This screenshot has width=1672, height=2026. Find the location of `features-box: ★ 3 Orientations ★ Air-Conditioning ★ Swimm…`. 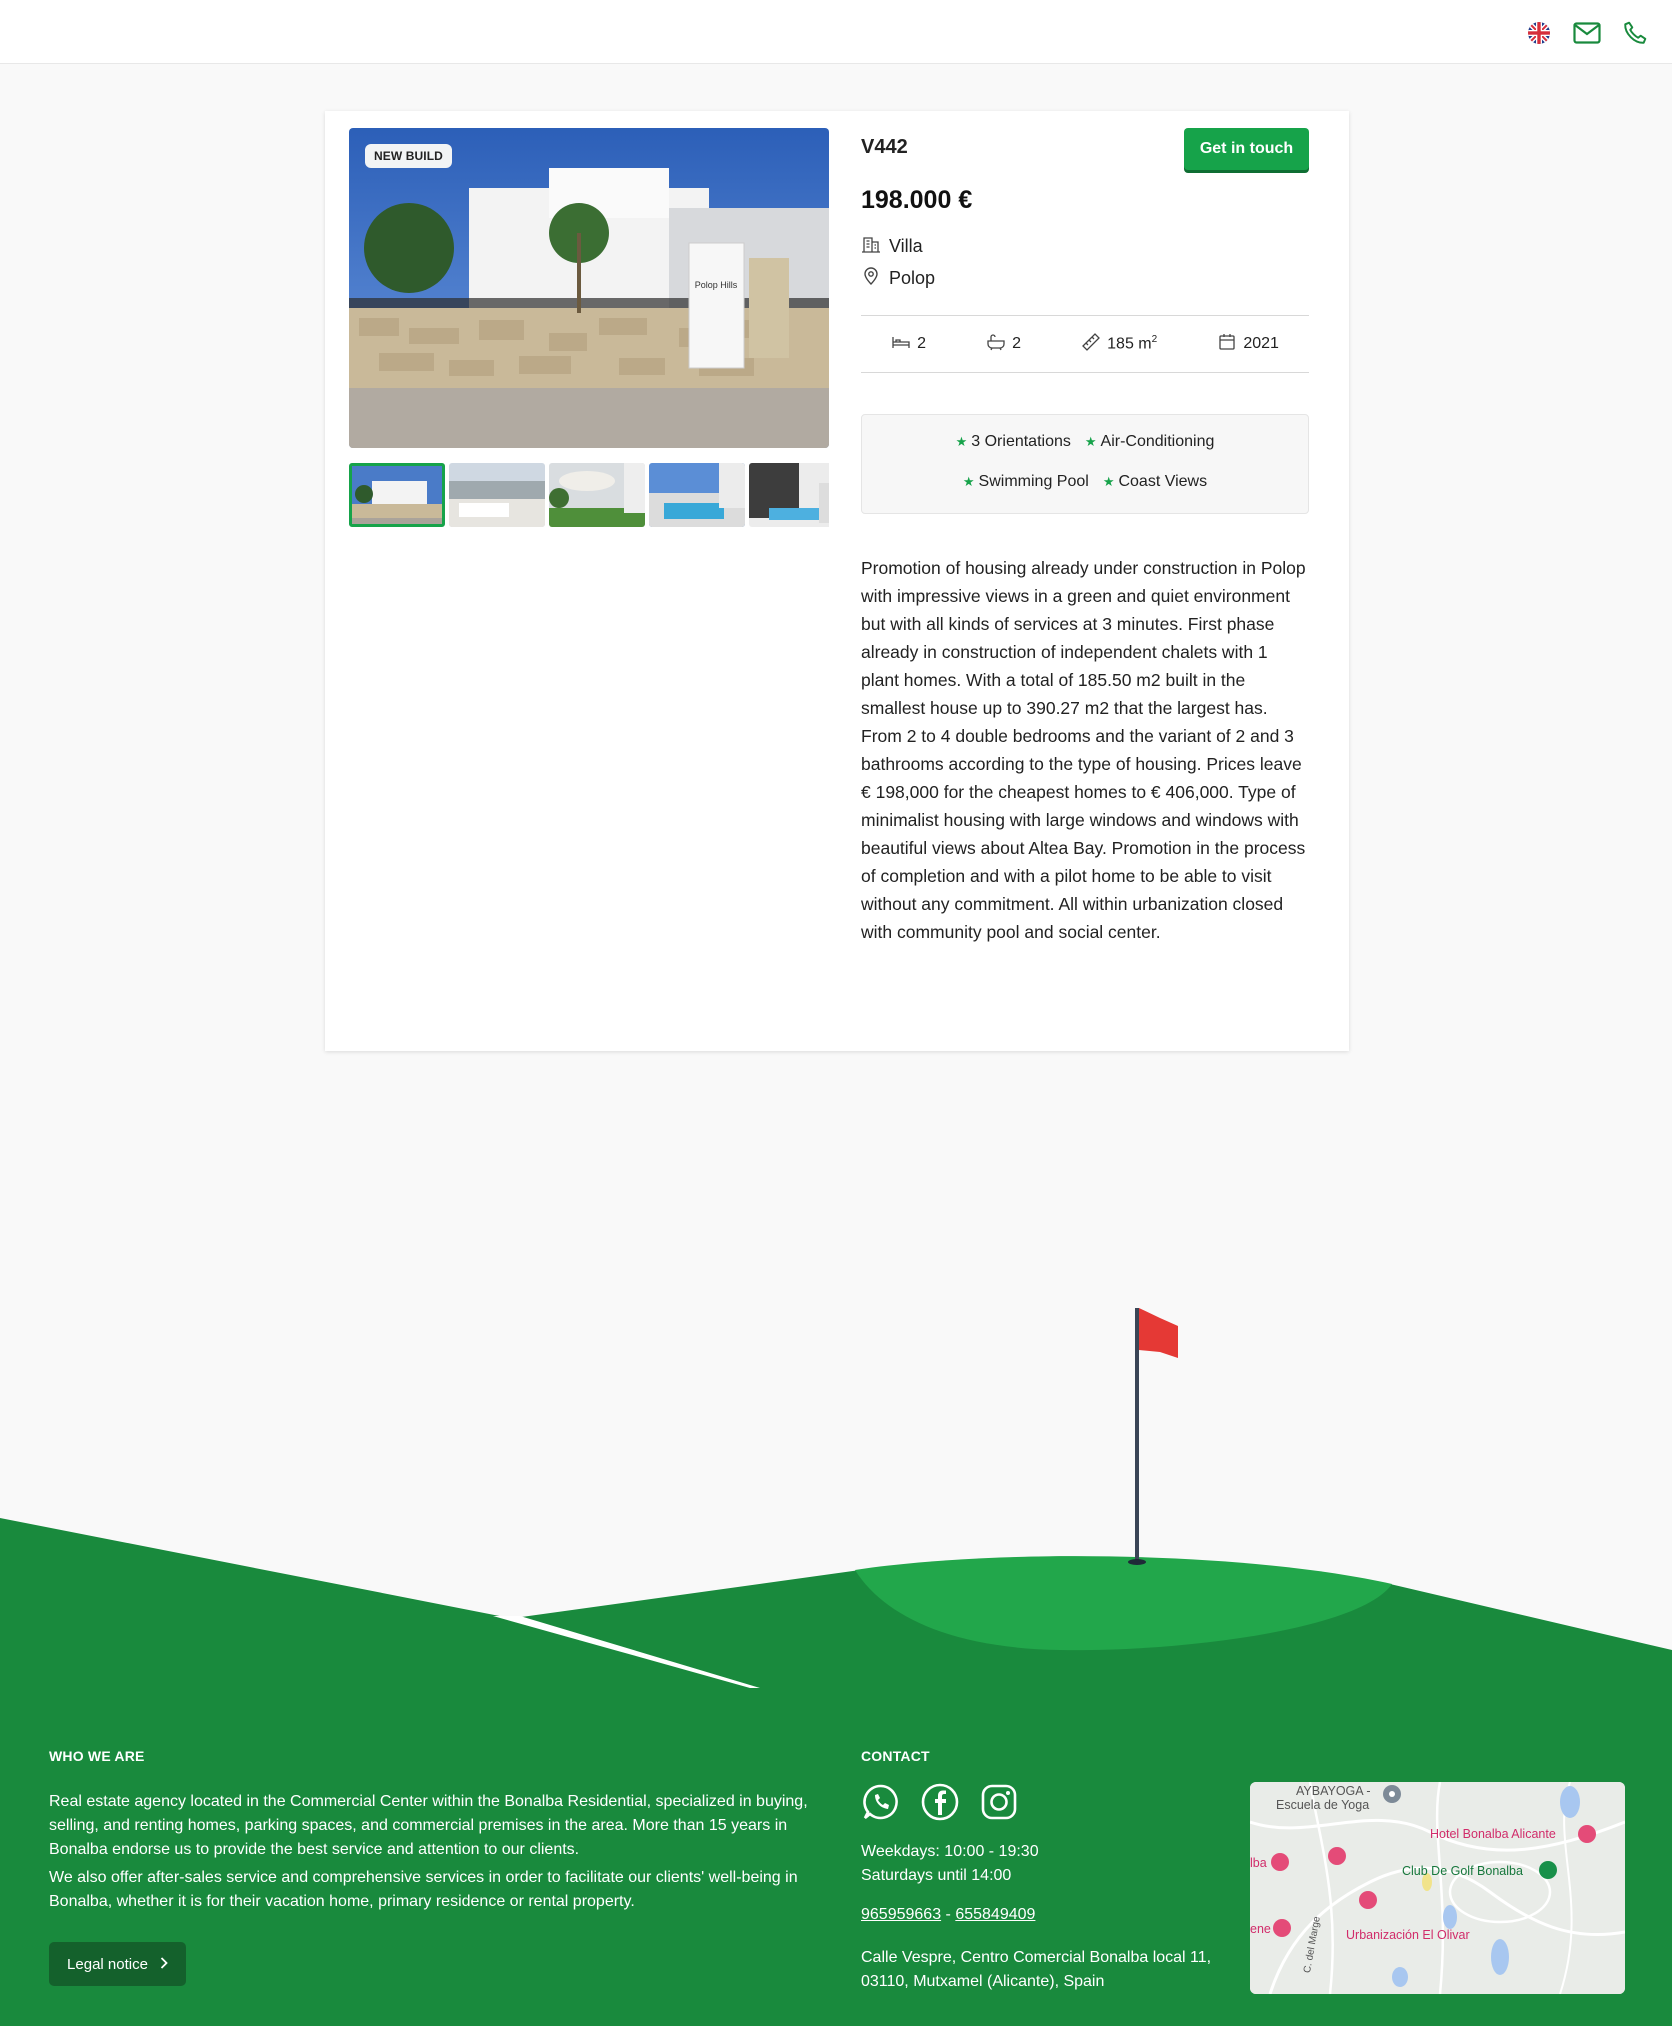

features-box: ★ 3 Orientations ★ Air-Conditioning ★ Swimm… is located at coordinates (1085, 464).